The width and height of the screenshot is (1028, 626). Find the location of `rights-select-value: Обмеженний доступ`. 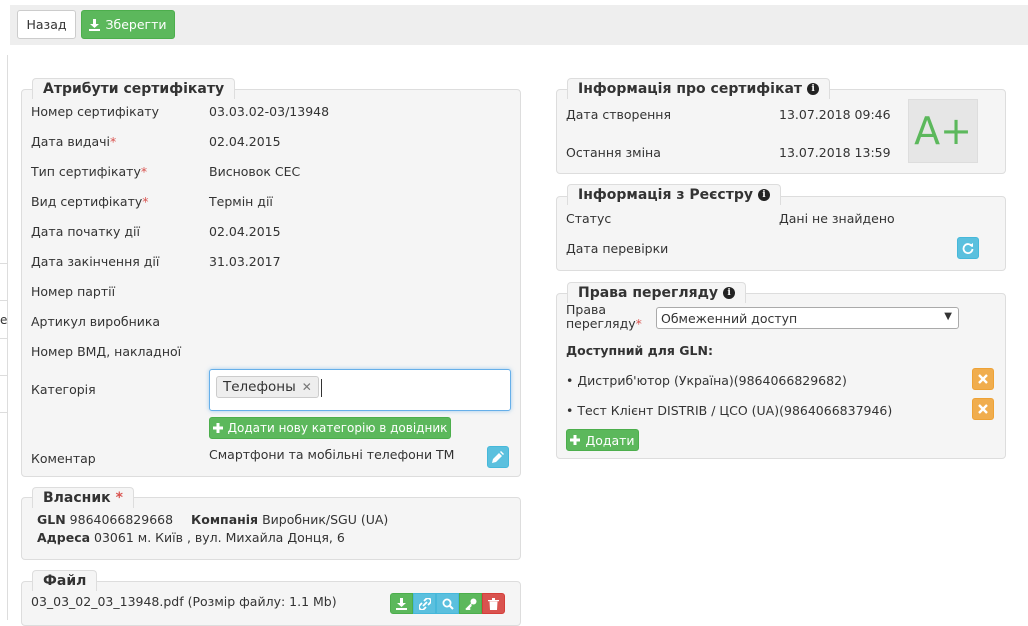

rights-select-value: Обмеженний доступ is located at coordinates (729, 318).